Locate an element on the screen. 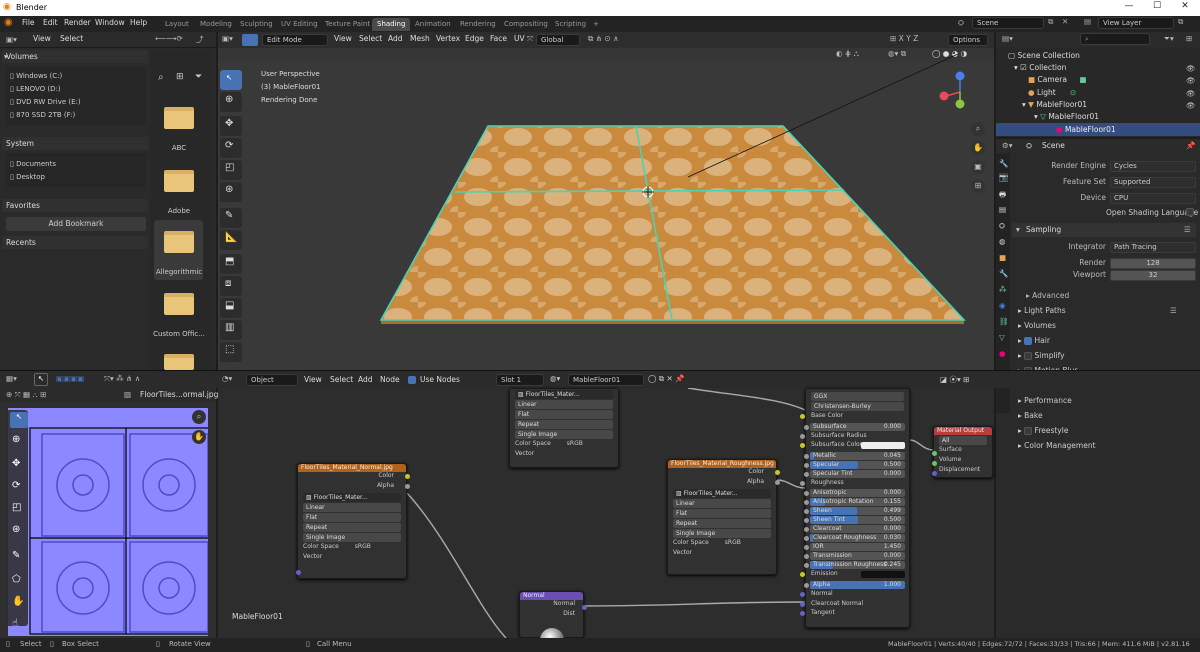  bsdf-input-row: Sheen 0.499 is located at coordinates (854, 511).